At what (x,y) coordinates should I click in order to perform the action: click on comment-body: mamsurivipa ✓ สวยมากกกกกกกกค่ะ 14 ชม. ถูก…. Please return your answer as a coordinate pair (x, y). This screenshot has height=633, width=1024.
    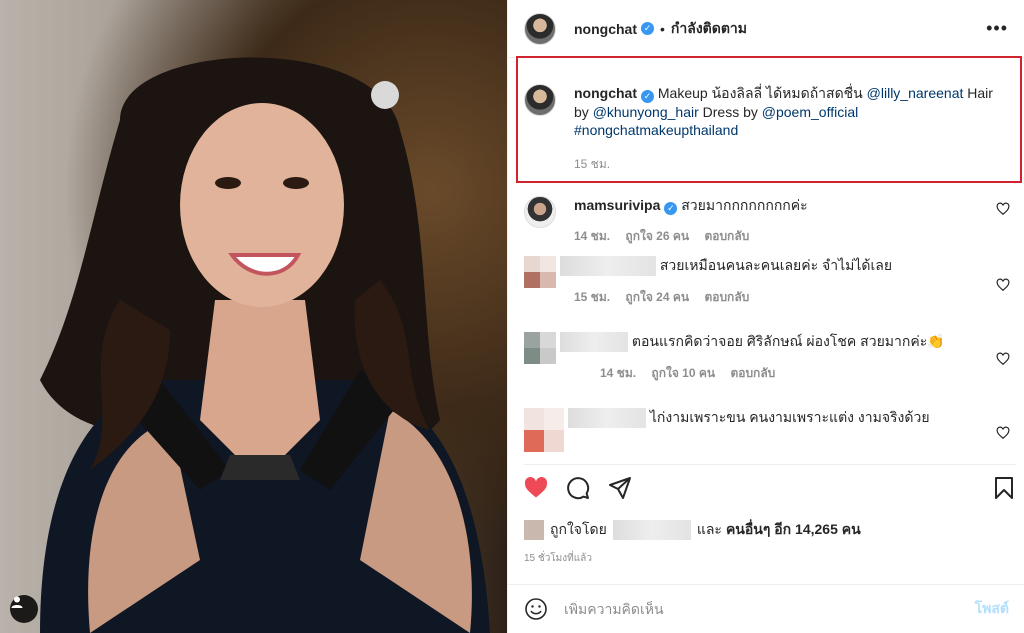
    Looking at the image, I should click on (774, 220).